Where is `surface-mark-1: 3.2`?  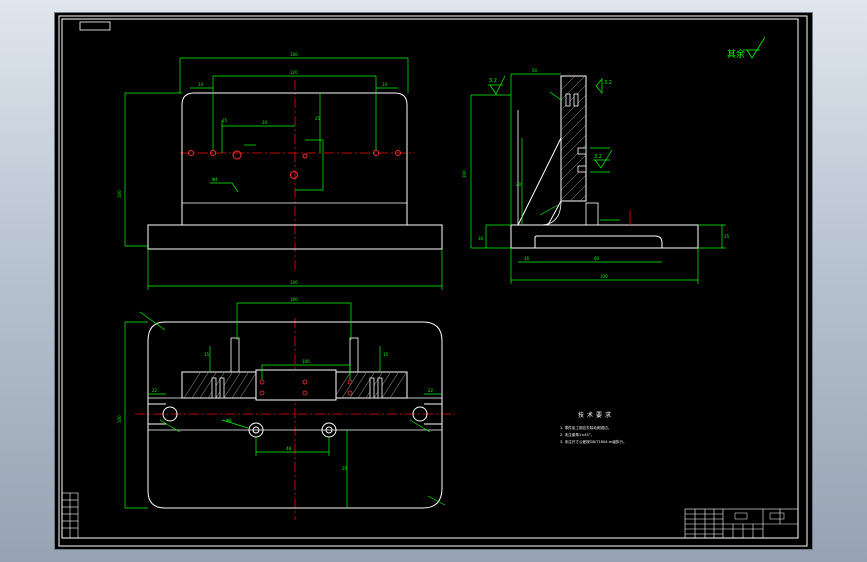
surface-mark-1: 3.2 is located at coordinates (493, 81).